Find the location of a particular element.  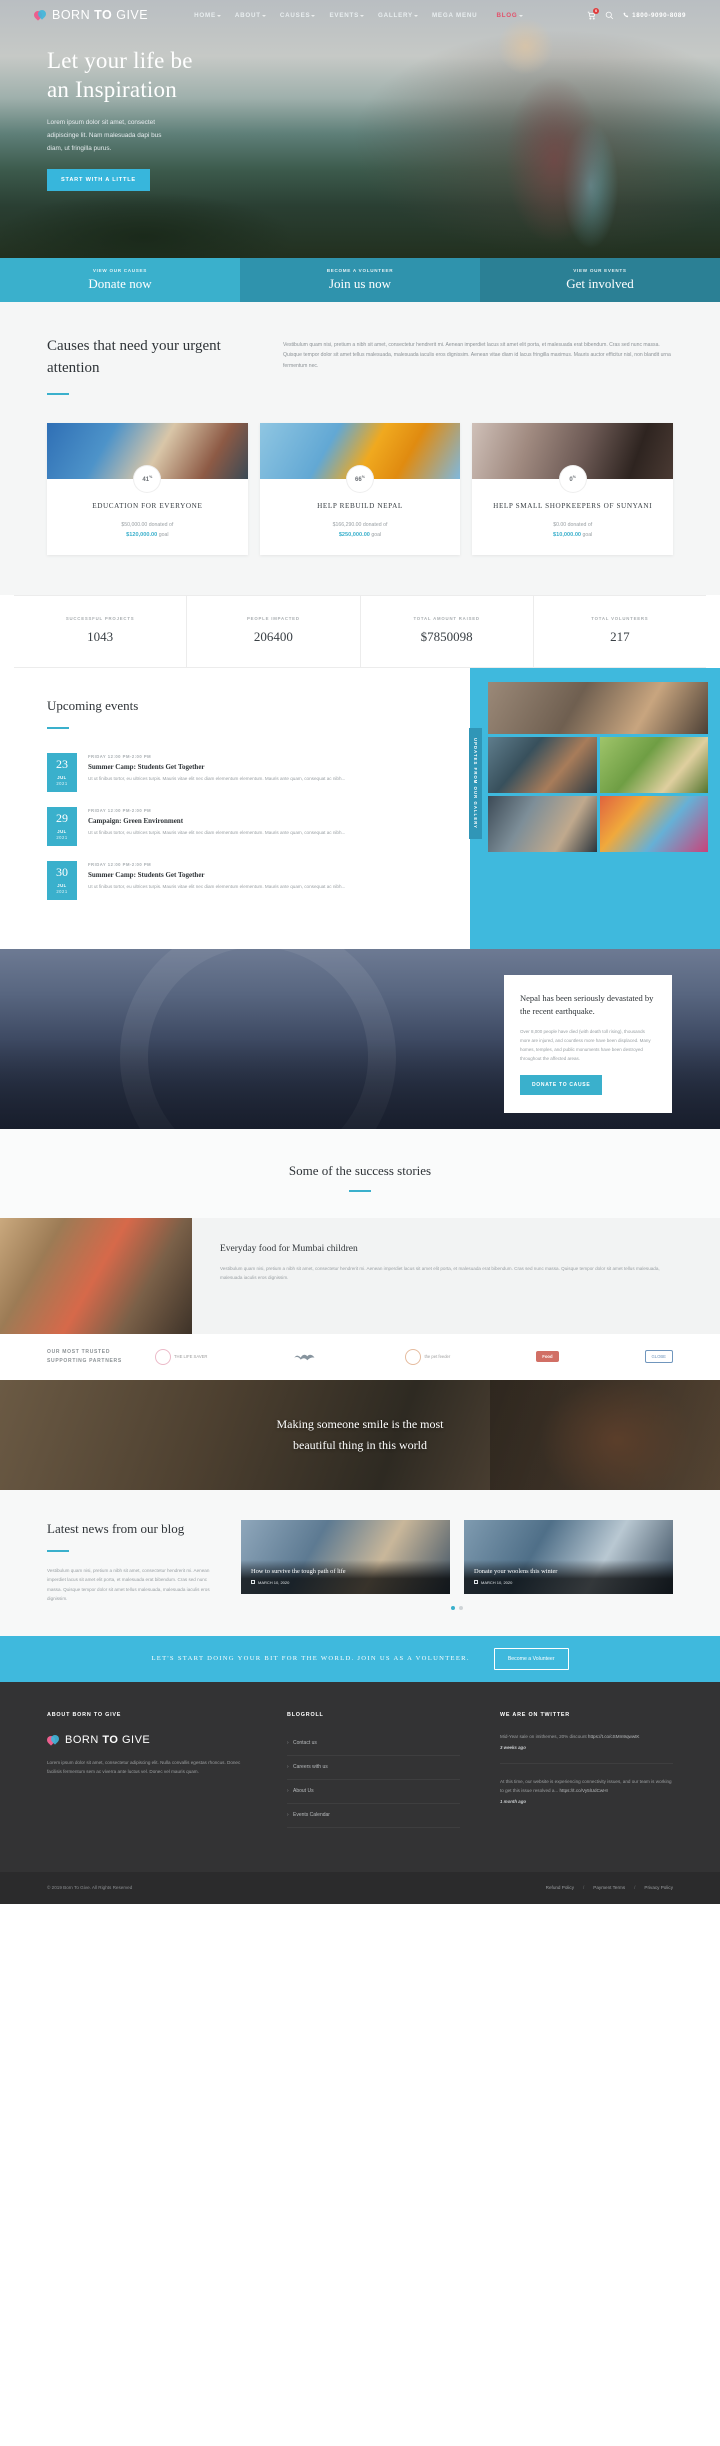

footer-link-payment-terms: Payment Terms is located at coordinates (609, 1887).